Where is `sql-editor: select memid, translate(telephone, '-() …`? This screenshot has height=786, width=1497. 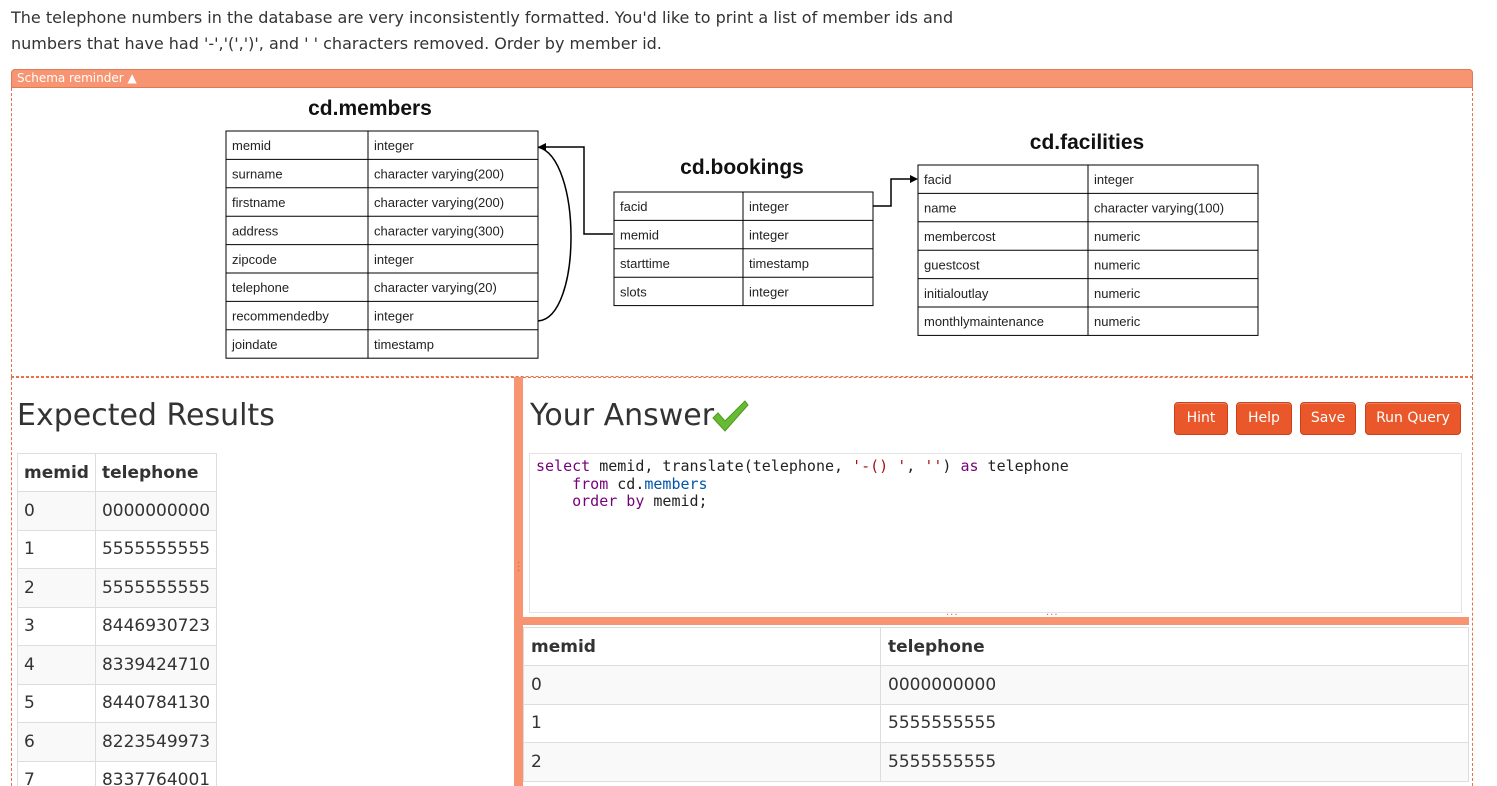
sql-editor: select memid, translate(telephone, '-() … is located at coordinates (995, 533).